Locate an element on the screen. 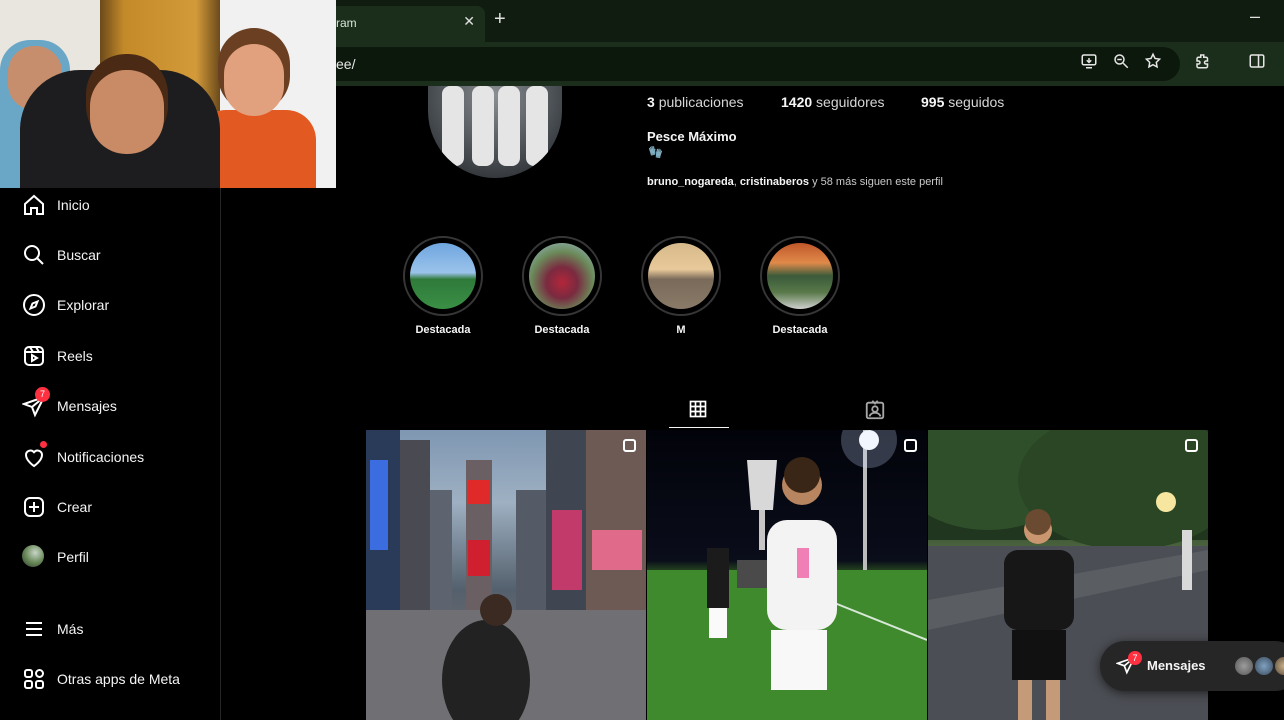 This screenshot has width=1284, height=720. sidebar-item-label: Más is located at coordinates (70, 629).